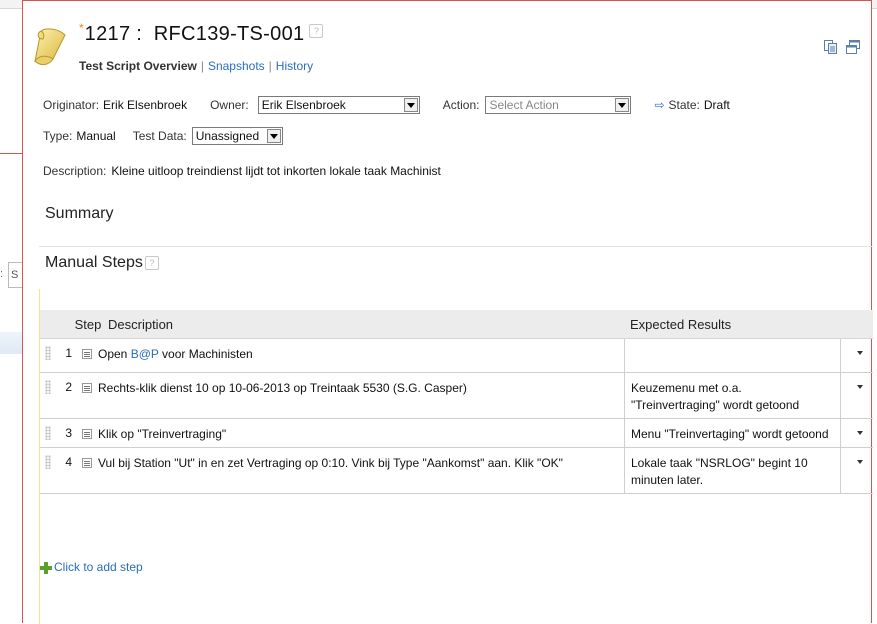 The width and height of the screenshot is (877, 624). What do you see at coordinates (227, 136) in the screenshot?
I see `test-data-selected-value: Unassigned` at bounding box center [227, 136].